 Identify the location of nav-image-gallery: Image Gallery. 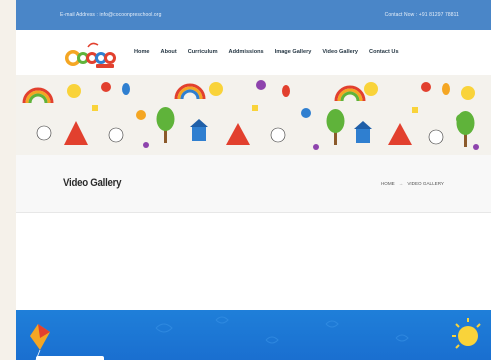
(293, 52).